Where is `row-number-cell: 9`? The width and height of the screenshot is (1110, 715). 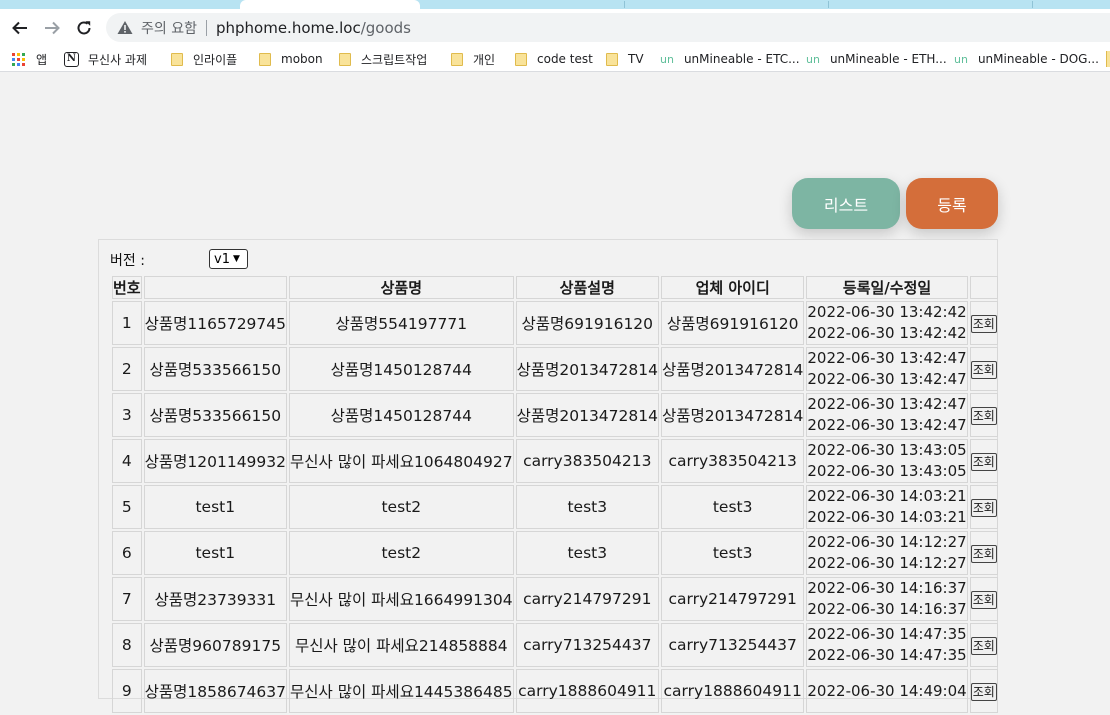 row-number-cell: 9 is located at coordinates (127, 691).